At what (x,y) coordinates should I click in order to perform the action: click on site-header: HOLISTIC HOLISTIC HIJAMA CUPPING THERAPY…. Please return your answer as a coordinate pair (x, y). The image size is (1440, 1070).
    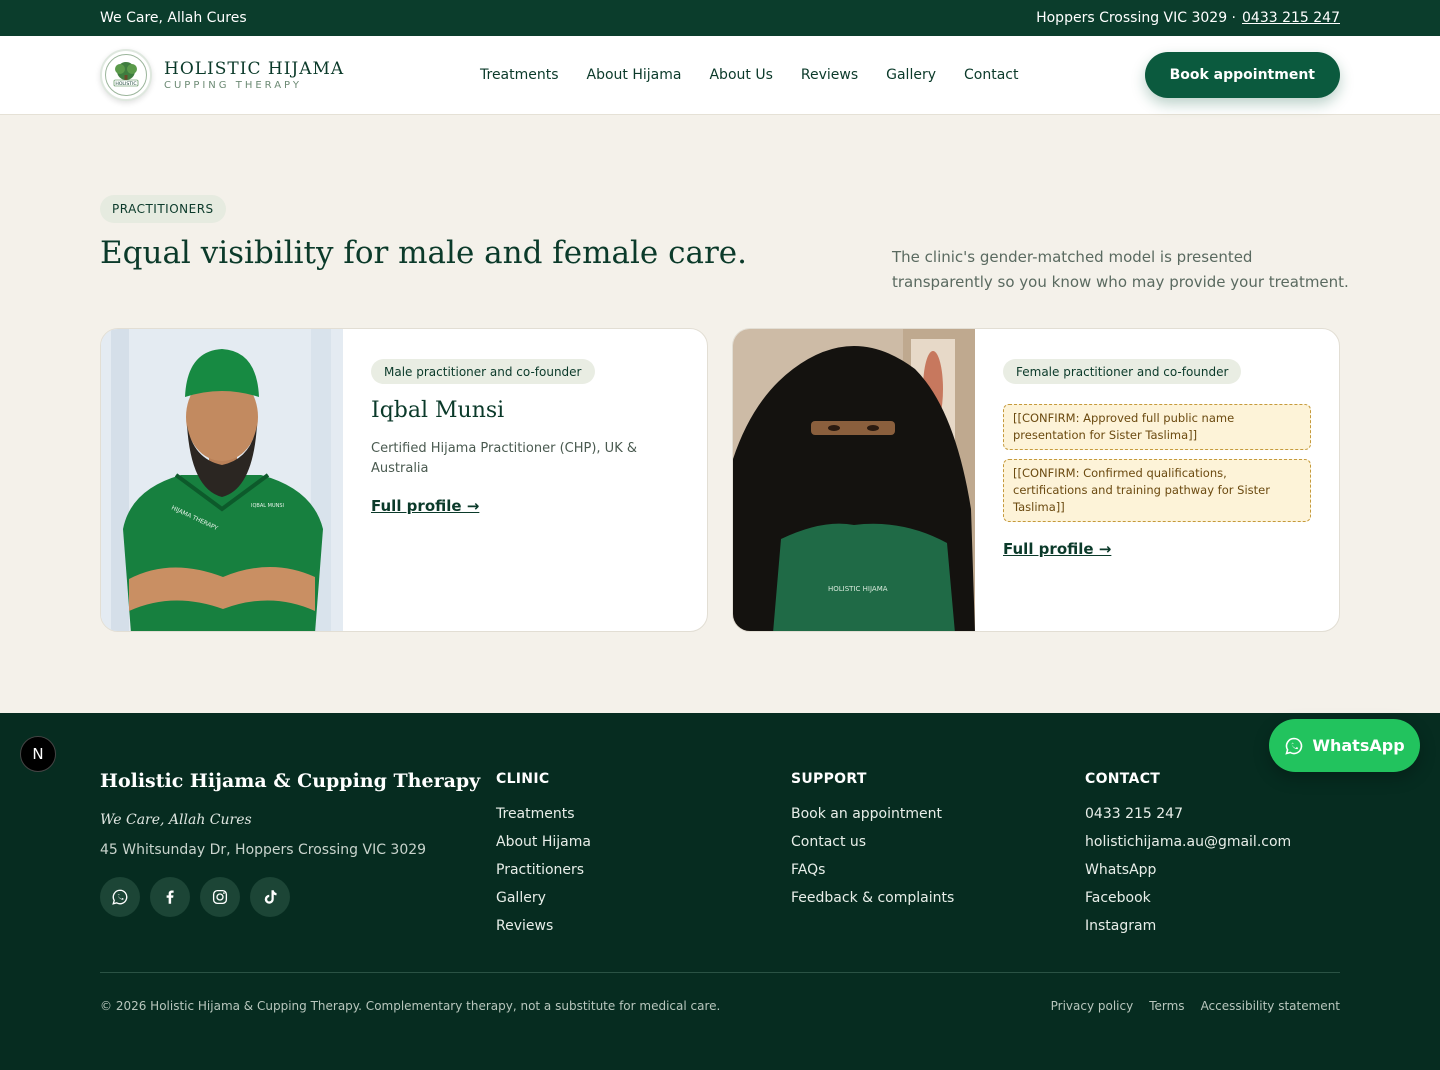
    Looking at the image, I should click on (720, 75).